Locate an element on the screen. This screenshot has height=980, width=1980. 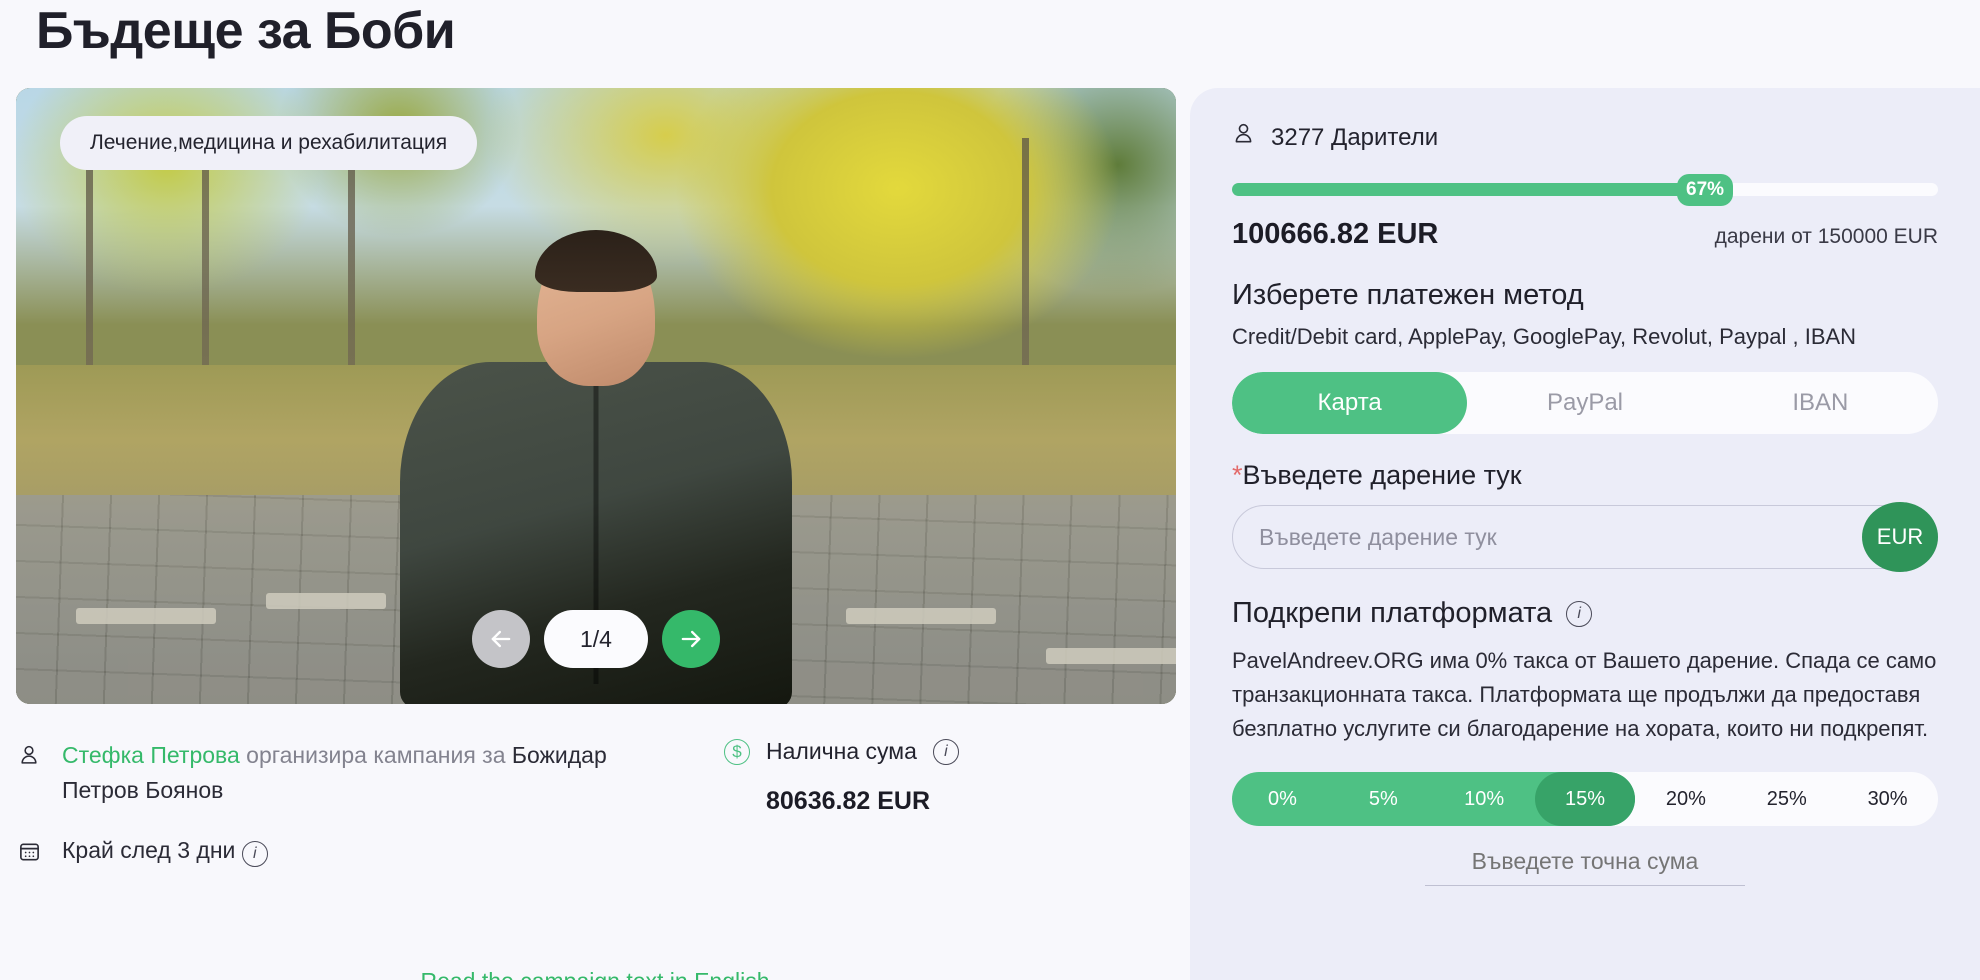
amount-row: 100666.82 EUR дарени от 150000 EUR is located at coordinates (1585, 234).